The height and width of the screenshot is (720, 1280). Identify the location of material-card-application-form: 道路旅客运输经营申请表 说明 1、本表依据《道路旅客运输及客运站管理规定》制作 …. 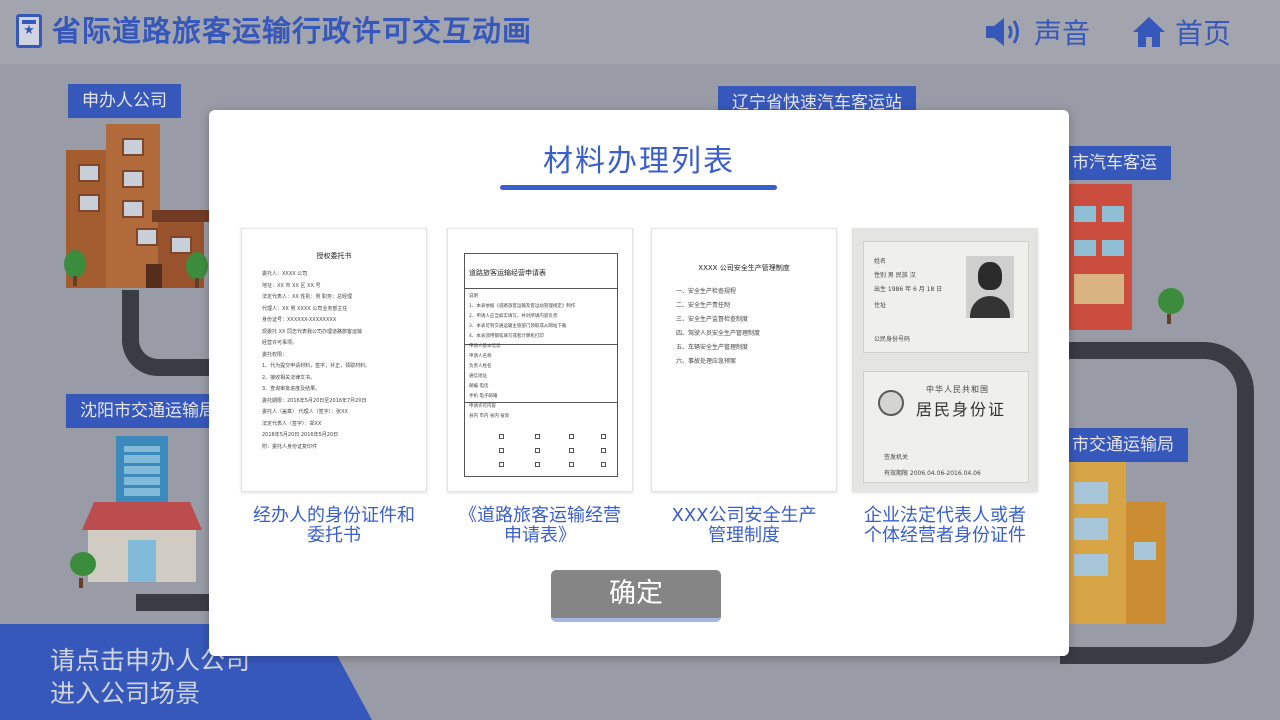
(540, 387).